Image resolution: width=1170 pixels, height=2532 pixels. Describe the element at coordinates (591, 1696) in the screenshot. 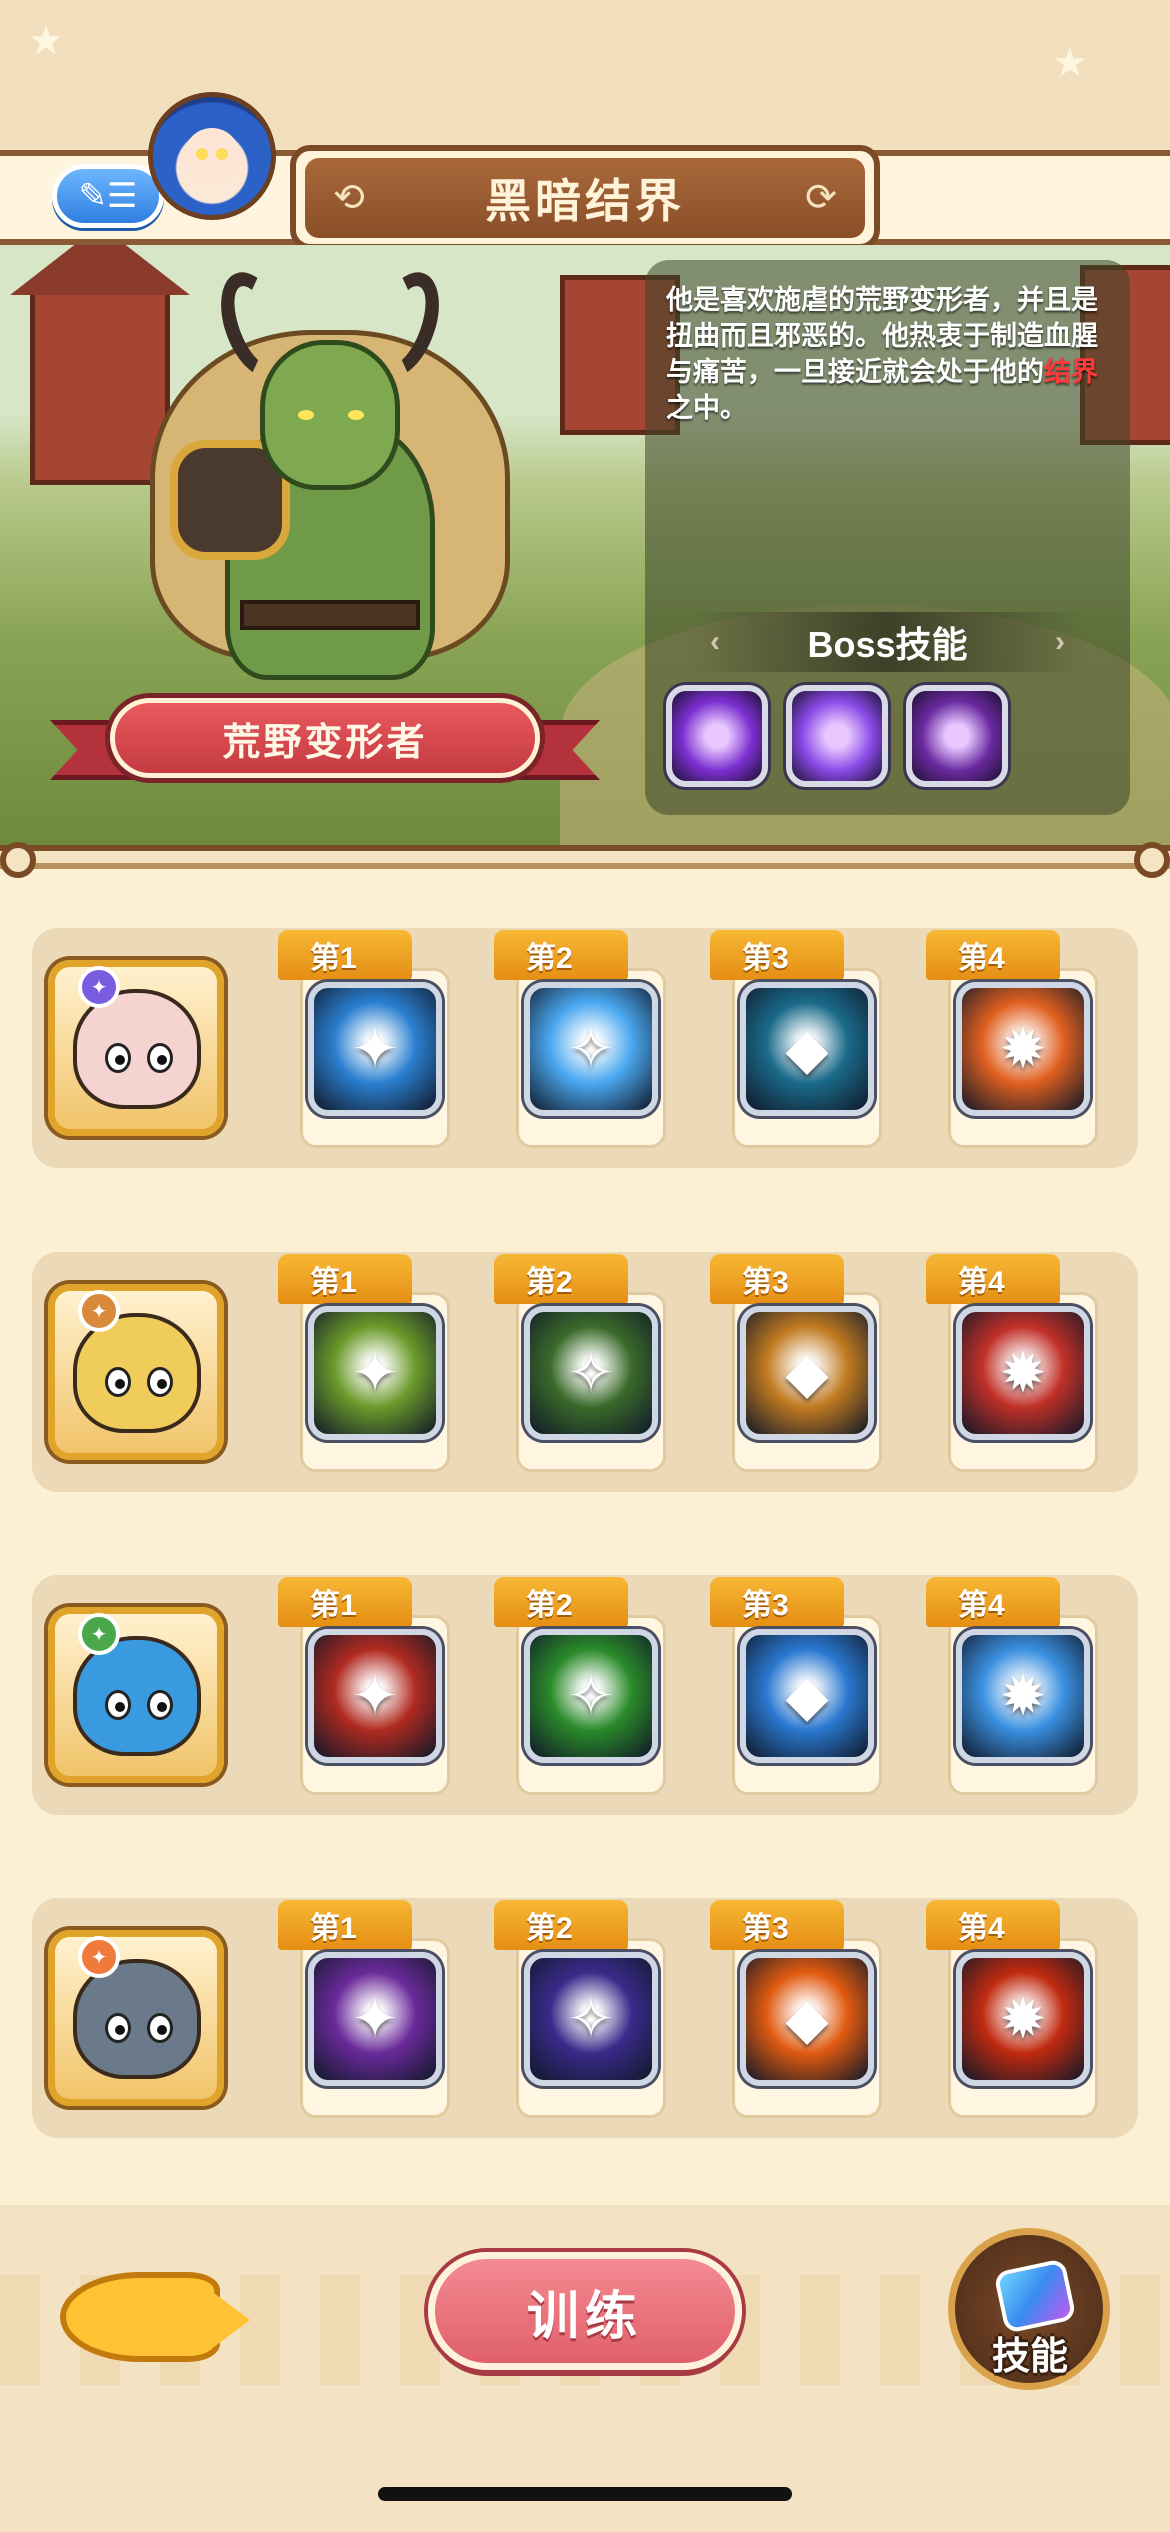

I see `poison-dagger-icon: ✧` at that location.